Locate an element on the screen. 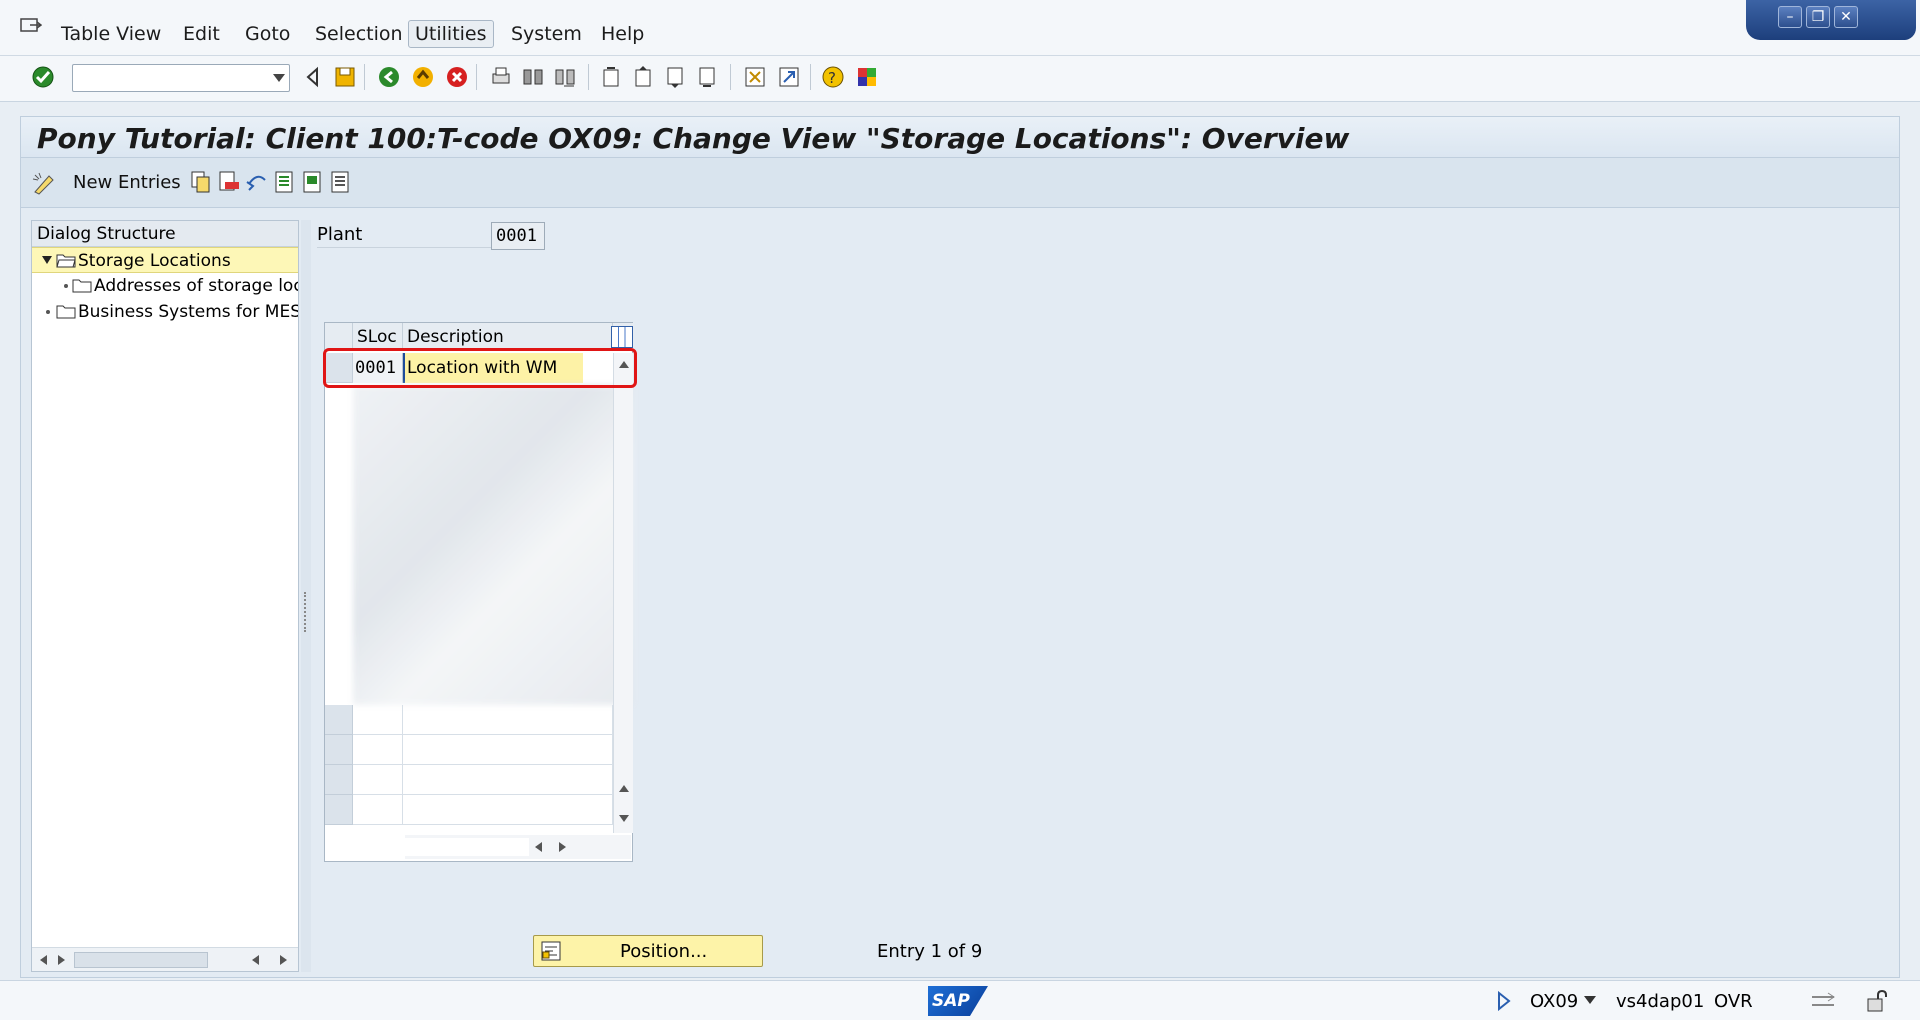  open-folder-icon is located at coordinates (66, 261).